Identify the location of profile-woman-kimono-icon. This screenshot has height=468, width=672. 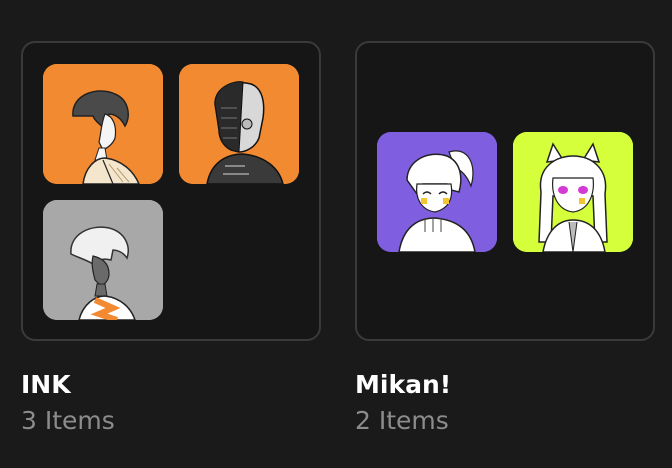
(103, 124).